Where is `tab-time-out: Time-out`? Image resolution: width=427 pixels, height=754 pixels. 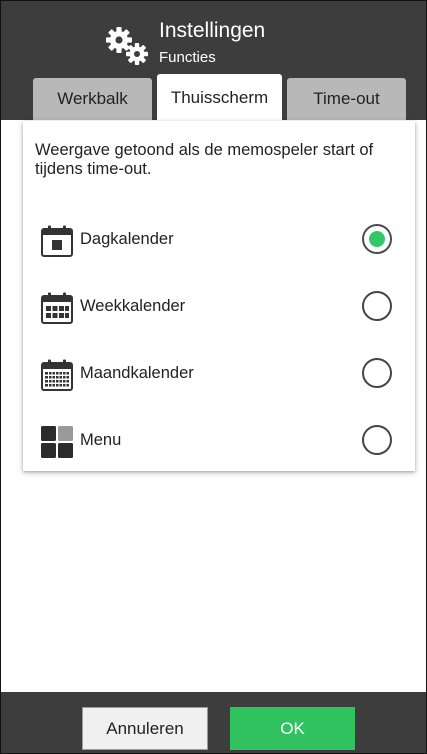 tab-time-out: Time-out is located at coordinates (346, 99).